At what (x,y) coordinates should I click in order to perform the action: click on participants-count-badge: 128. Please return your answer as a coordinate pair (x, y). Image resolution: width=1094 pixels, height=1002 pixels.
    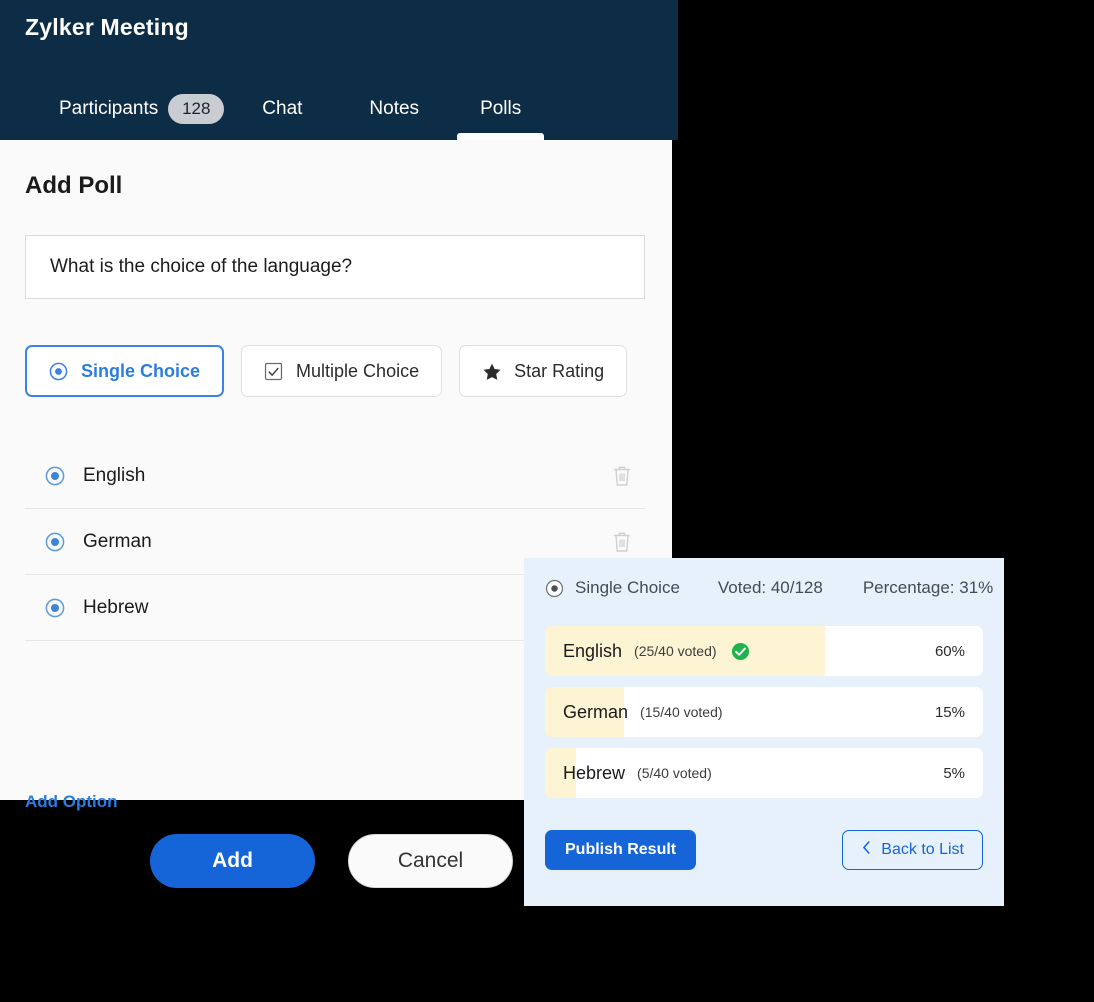
    Looking at the image, I should click on (196, 109).